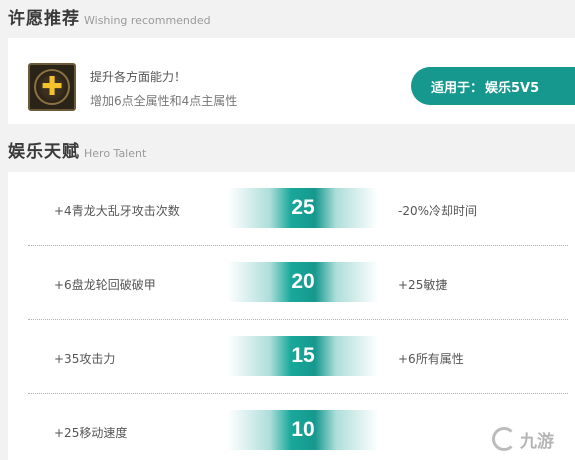  Describe the element at coordinates (117, 211) in the screenshot. I see `talent-left-option: +4青龙大乱牙攻击次数` at that location.